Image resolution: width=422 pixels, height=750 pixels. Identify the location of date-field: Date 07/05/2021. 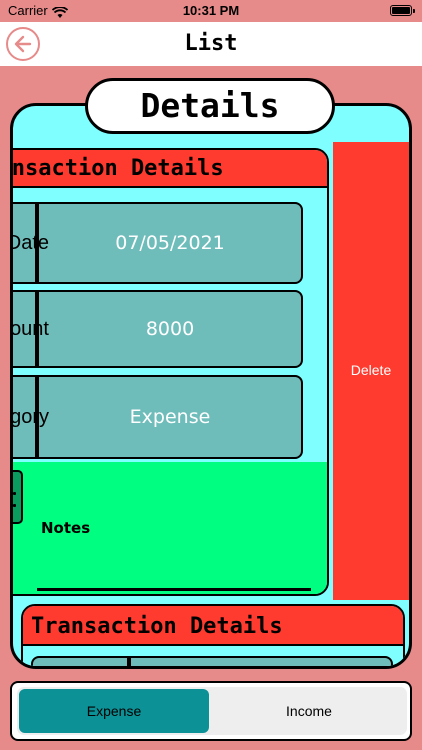
(158, 243).